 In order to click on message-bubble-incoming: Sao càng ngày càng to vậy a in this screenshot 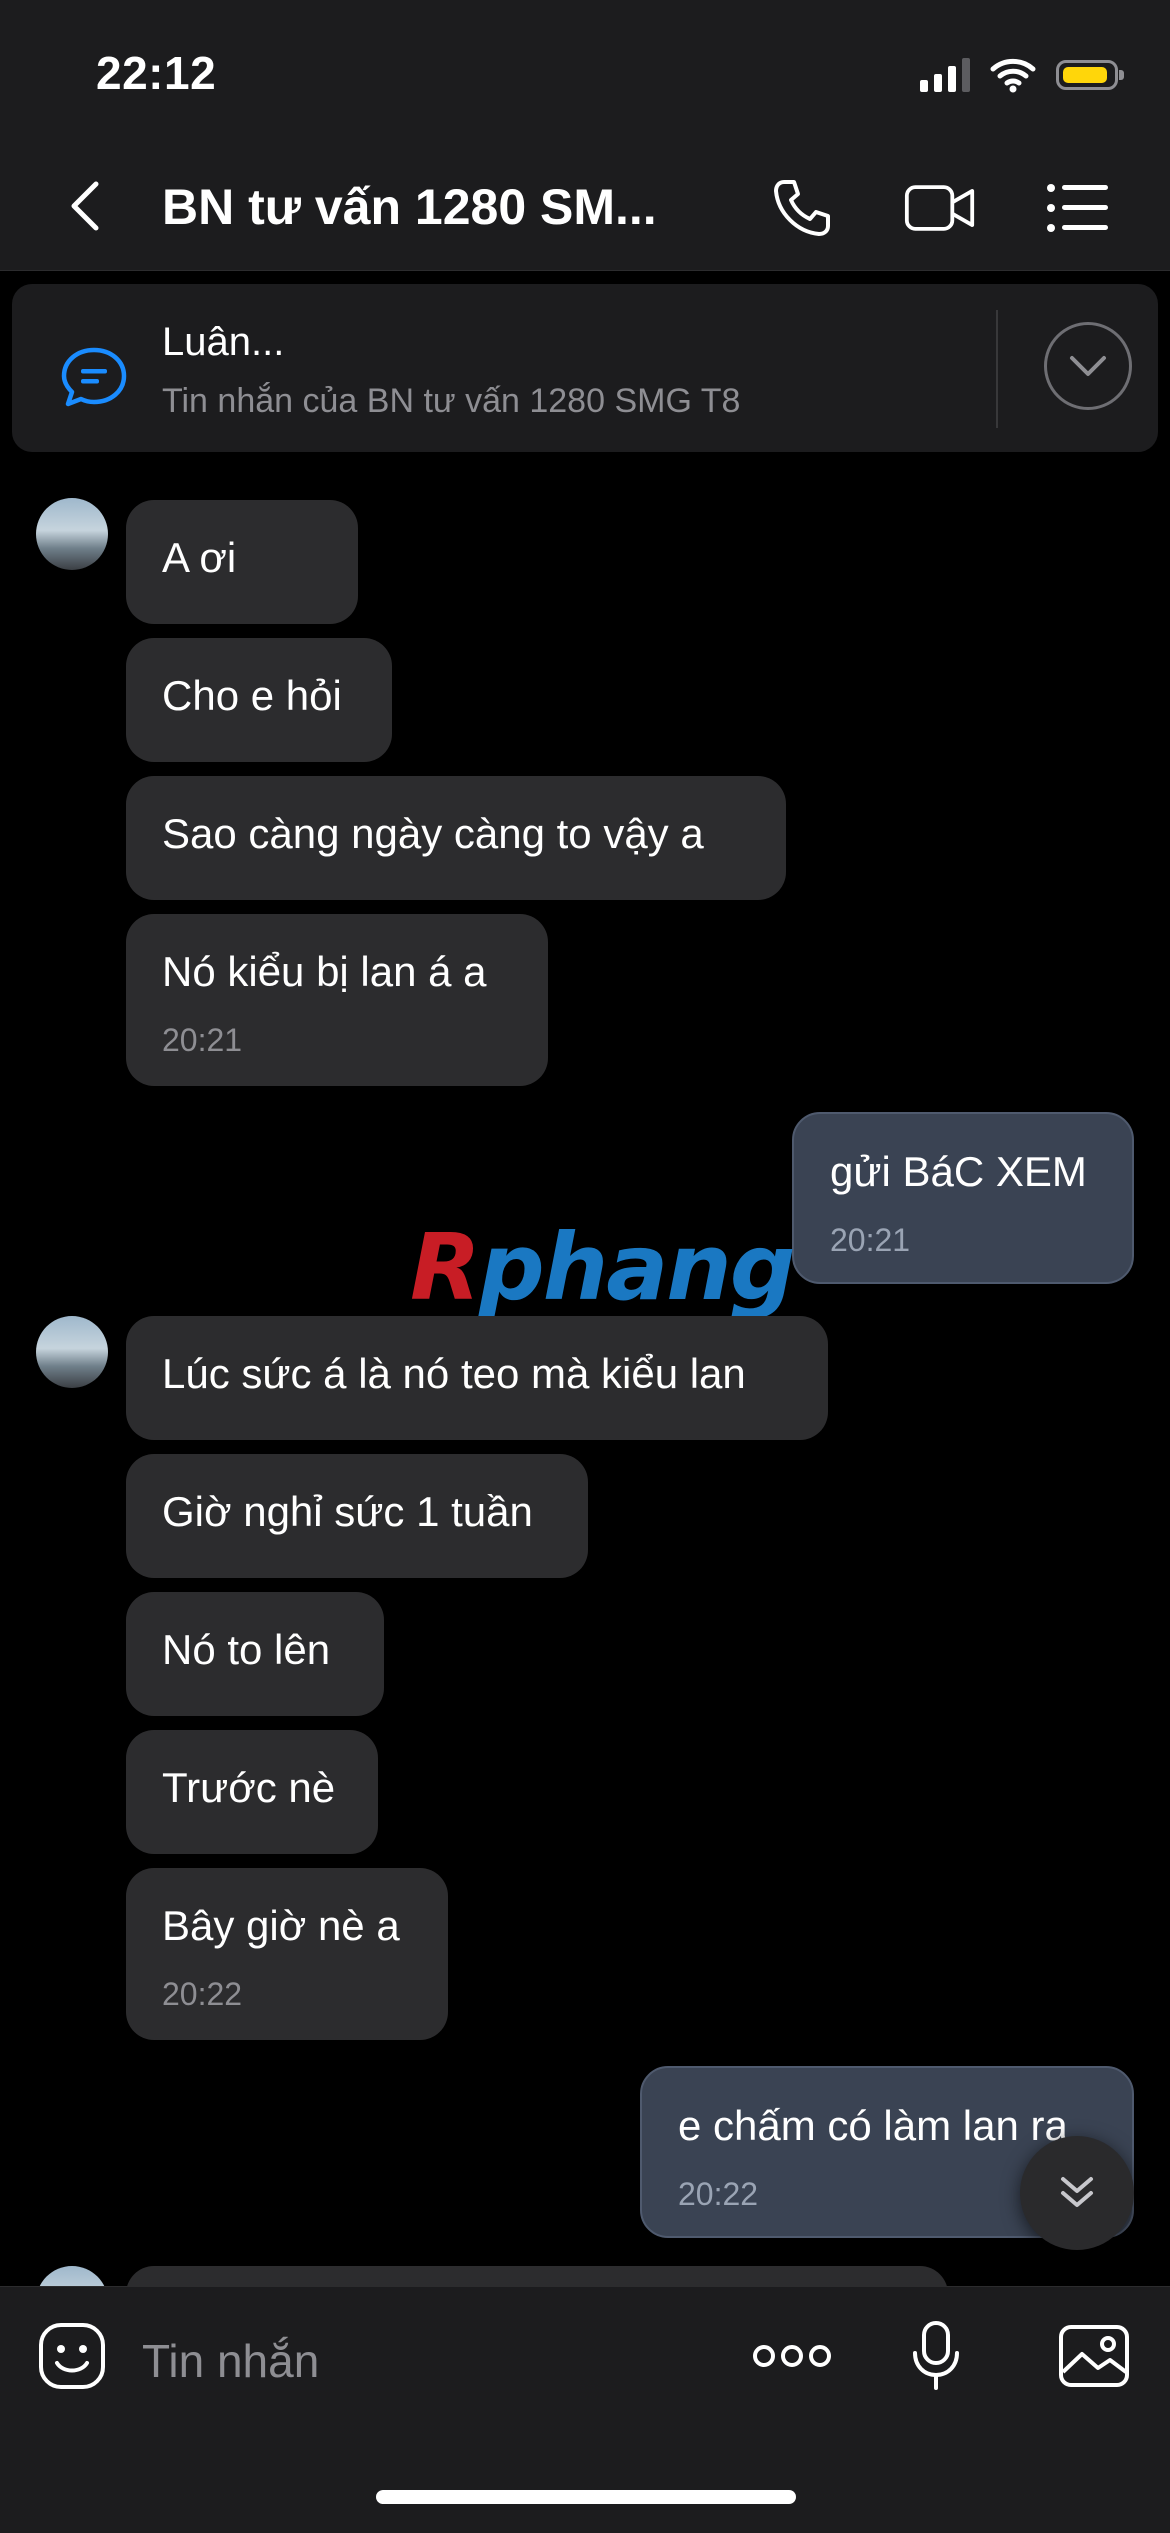, I will do `click(456, 838)`.